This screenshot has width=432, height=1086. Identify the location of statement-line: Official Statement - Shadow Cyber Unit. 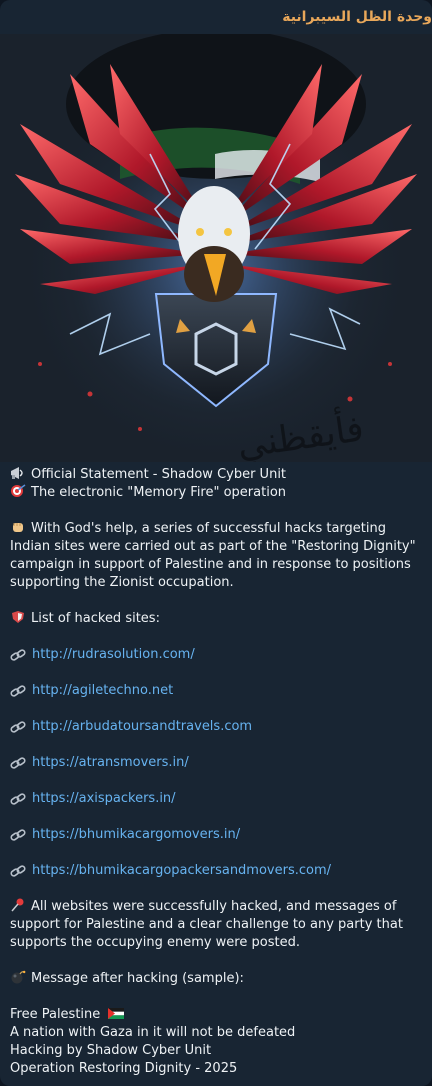
(217, 475).